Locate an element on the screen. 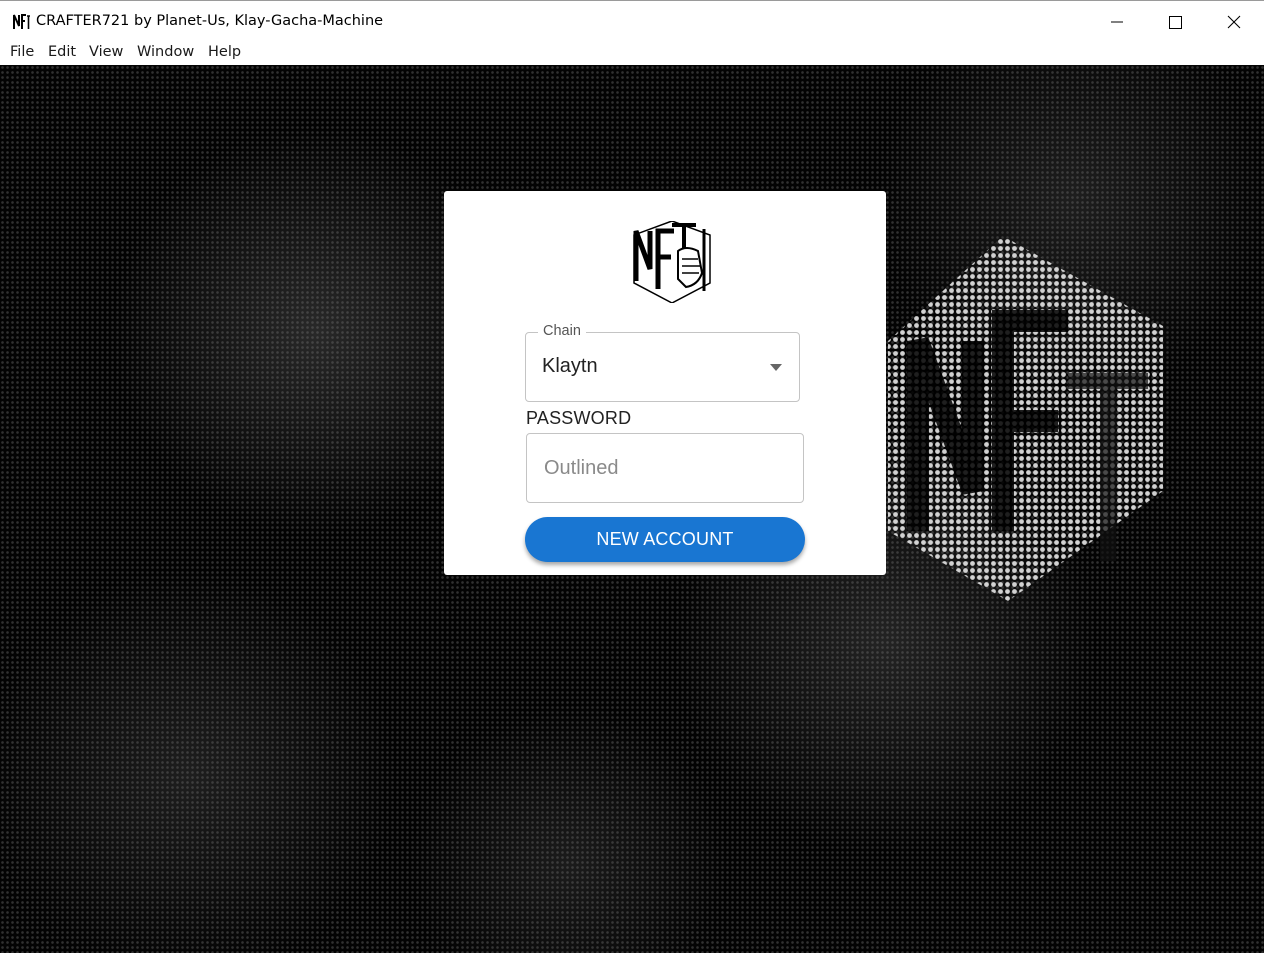 The height and width of the screenshot is (953, 1264). menu-window: Window is located at coordinates (165, 52).